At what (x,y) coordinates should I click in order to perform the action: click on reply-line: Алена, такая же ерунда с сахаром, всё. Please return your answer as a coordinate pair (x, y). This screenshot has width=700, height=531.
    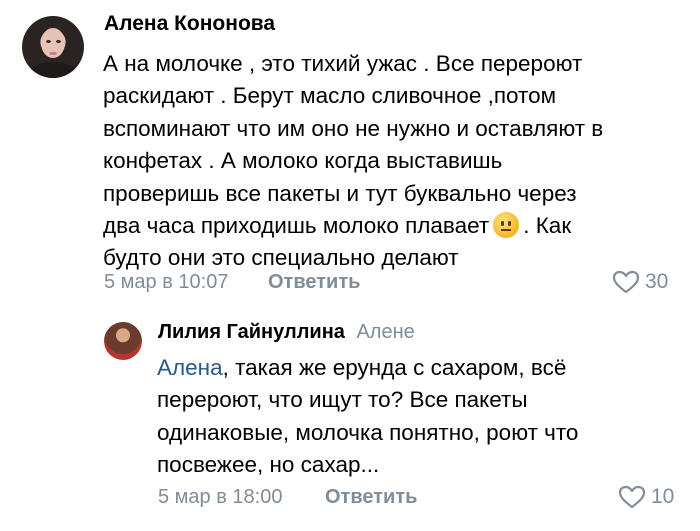
    Looking at the image, I should click on (422, 368).